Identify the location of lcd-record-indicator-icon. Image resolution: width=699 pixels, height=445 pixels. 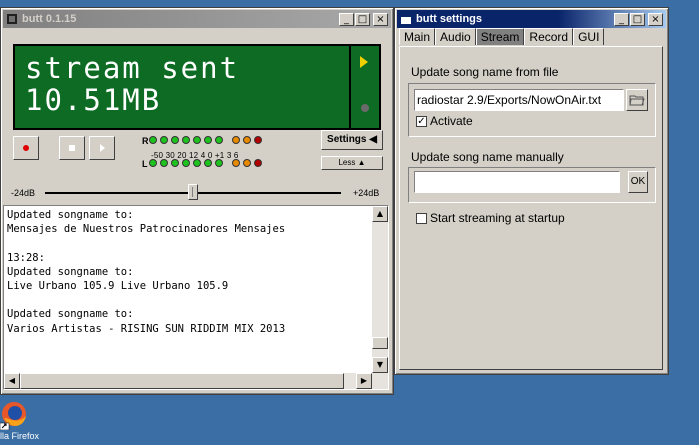
(365, 108).